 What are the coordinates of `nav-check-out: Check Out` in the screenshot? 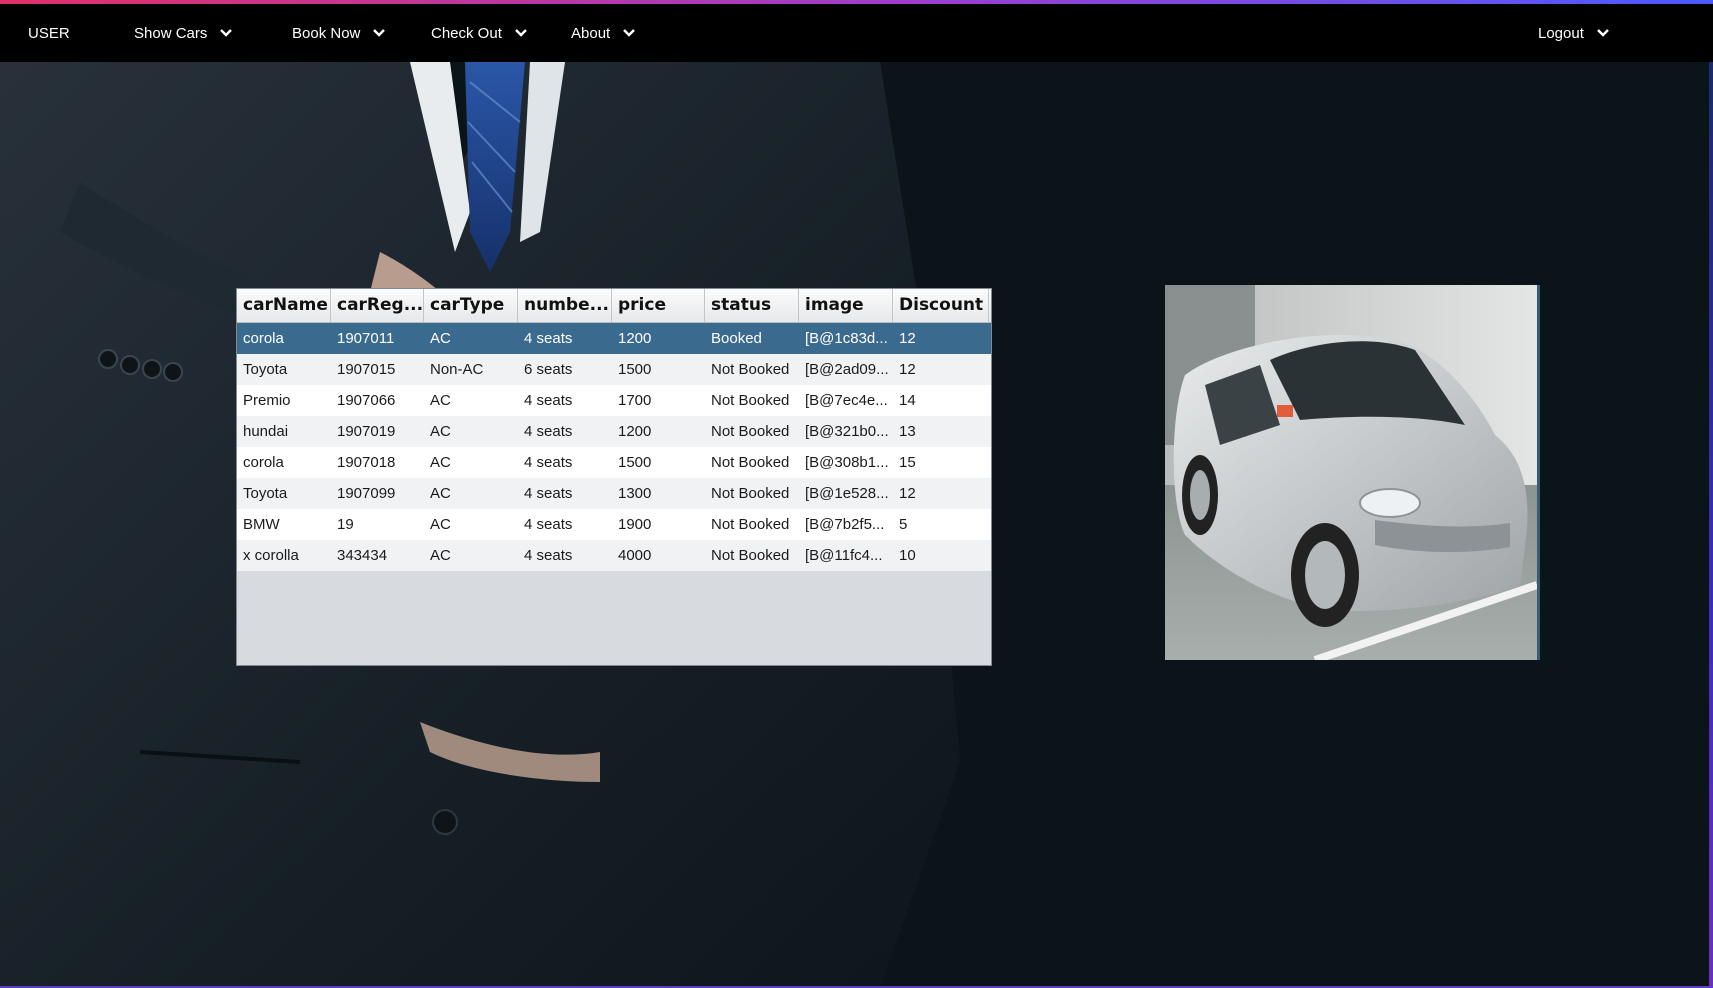 It's located at (479, 33).